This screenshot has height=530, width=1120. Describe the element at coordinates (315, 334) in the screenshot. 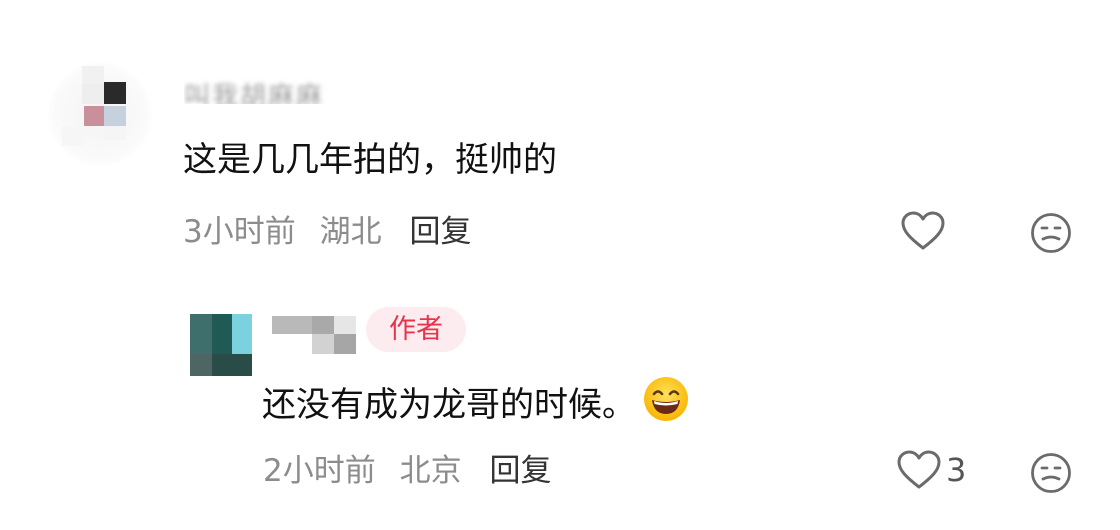

I see `author-username` at that location.